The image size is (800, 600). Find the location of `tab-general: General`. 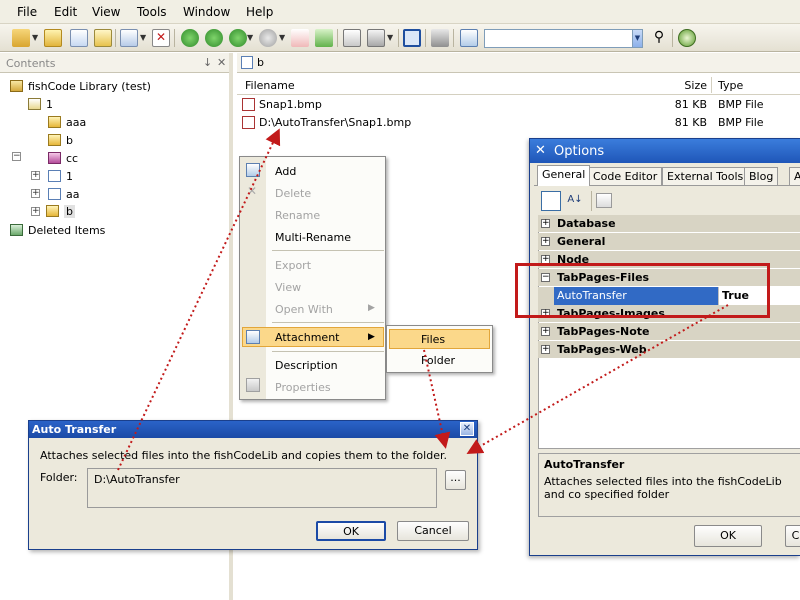

tab-general: General is located at coordinates (564, 175).